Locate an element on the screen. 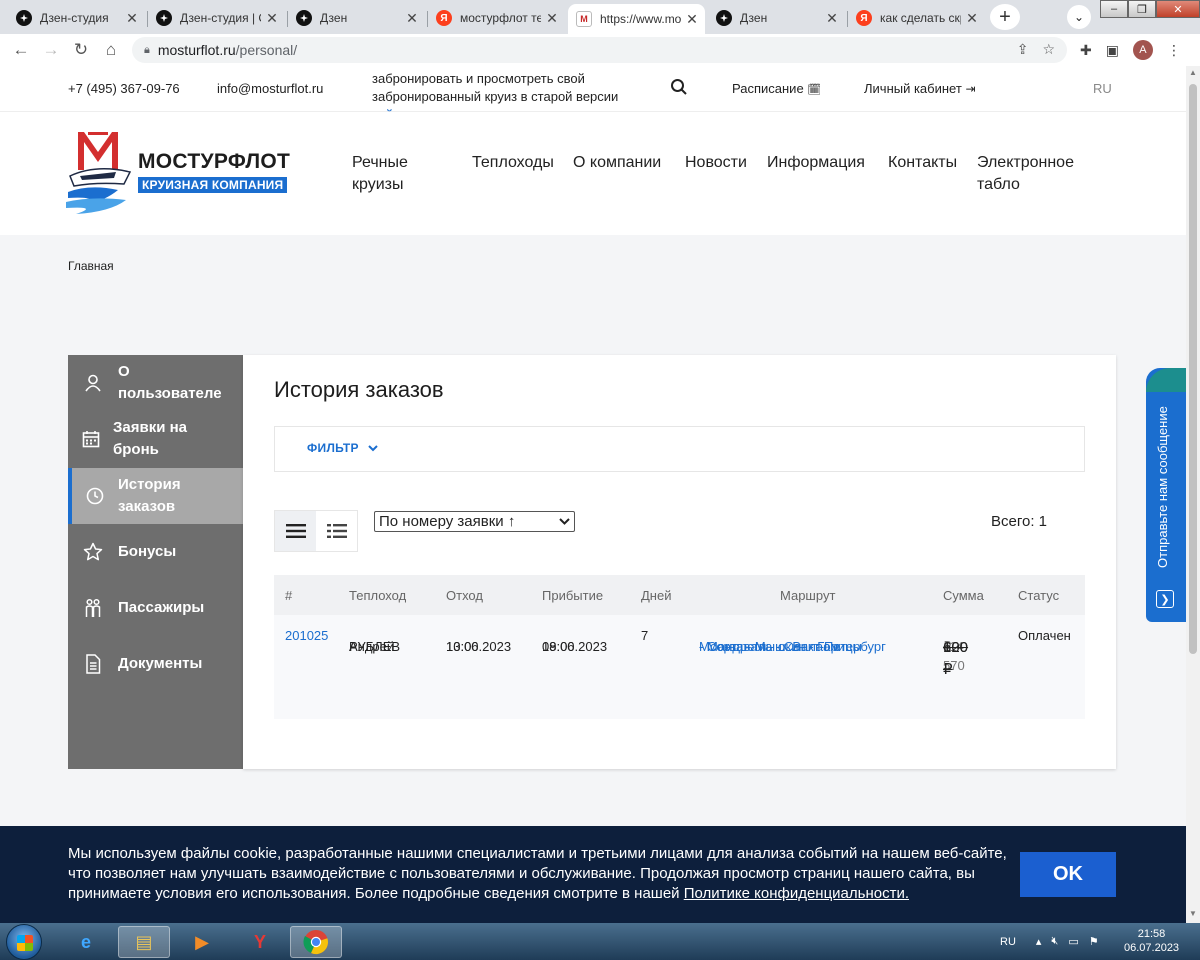 The width and height of the screenshot is (1200, 960). star-icon is located at coordinates (93, 552).